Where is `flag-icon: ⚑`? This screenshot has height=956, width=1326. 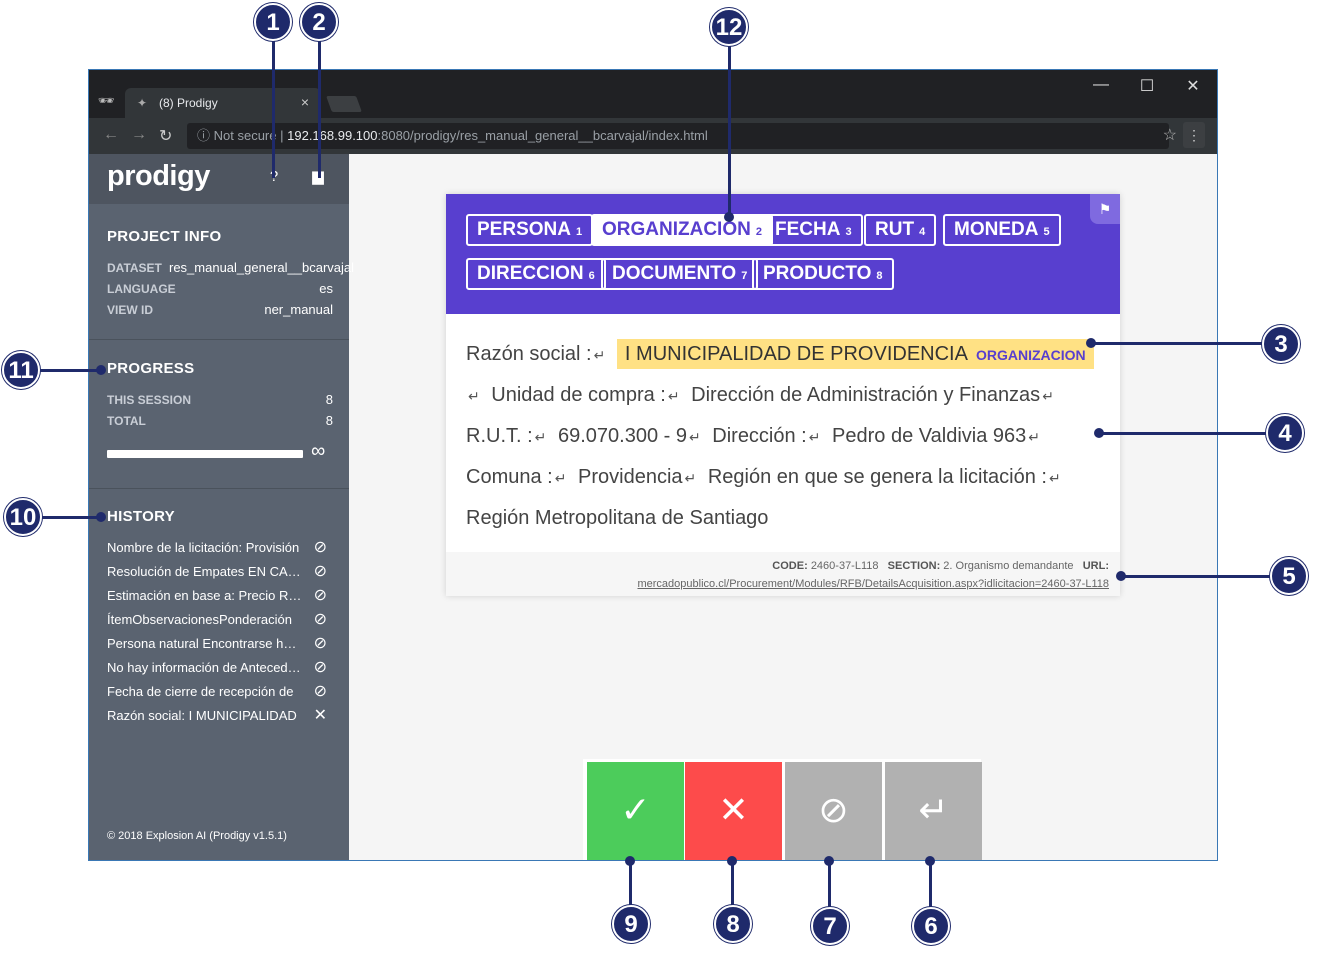 flag-icon: ⚑ is located at coordinates (1105, 209).